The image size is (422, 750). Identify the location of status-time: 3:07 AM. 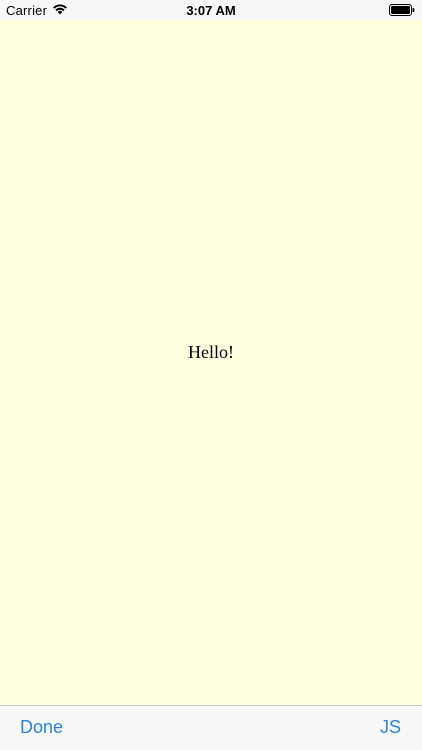
(211, 10).